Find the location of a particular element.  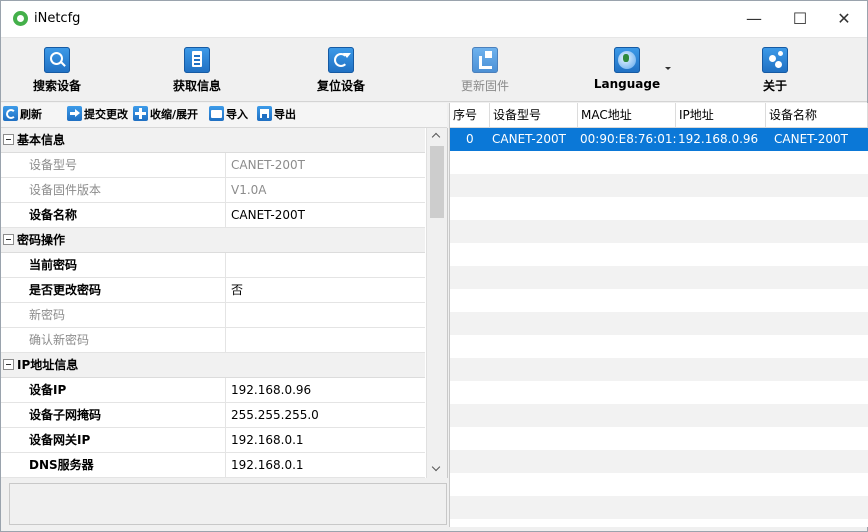

column-header-model: 设备型号 is located at coordinates (534, 115).